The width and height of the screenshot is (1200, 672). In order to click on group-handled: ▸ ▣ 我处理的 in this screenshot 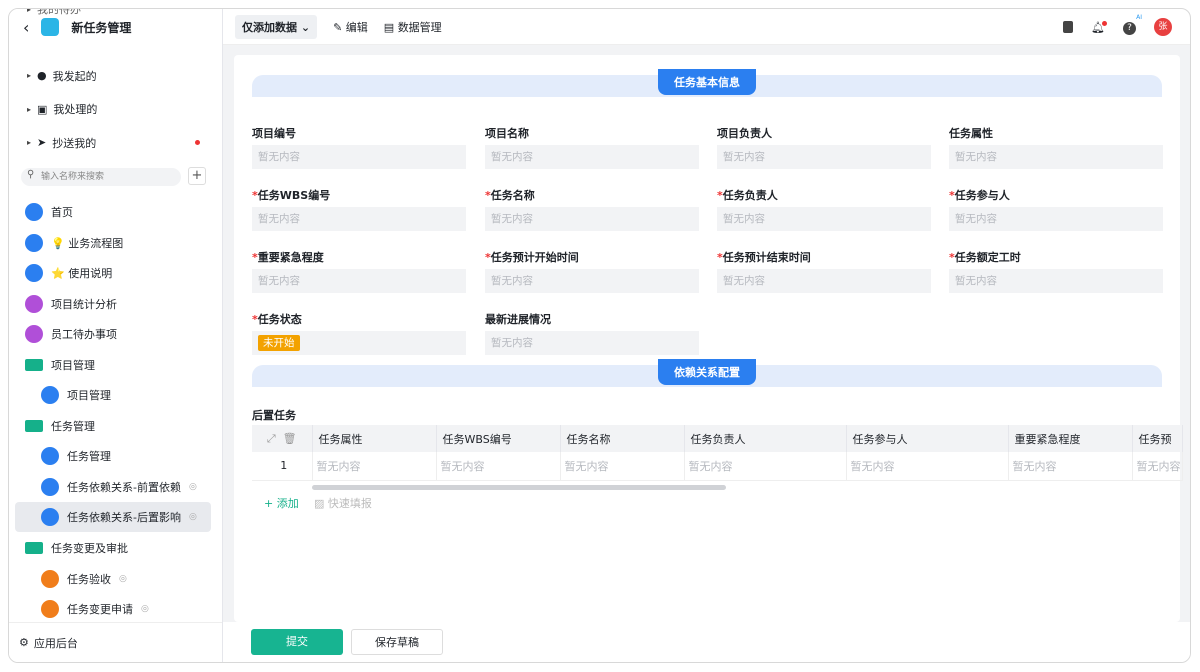, I will do `click(115, 110)`.